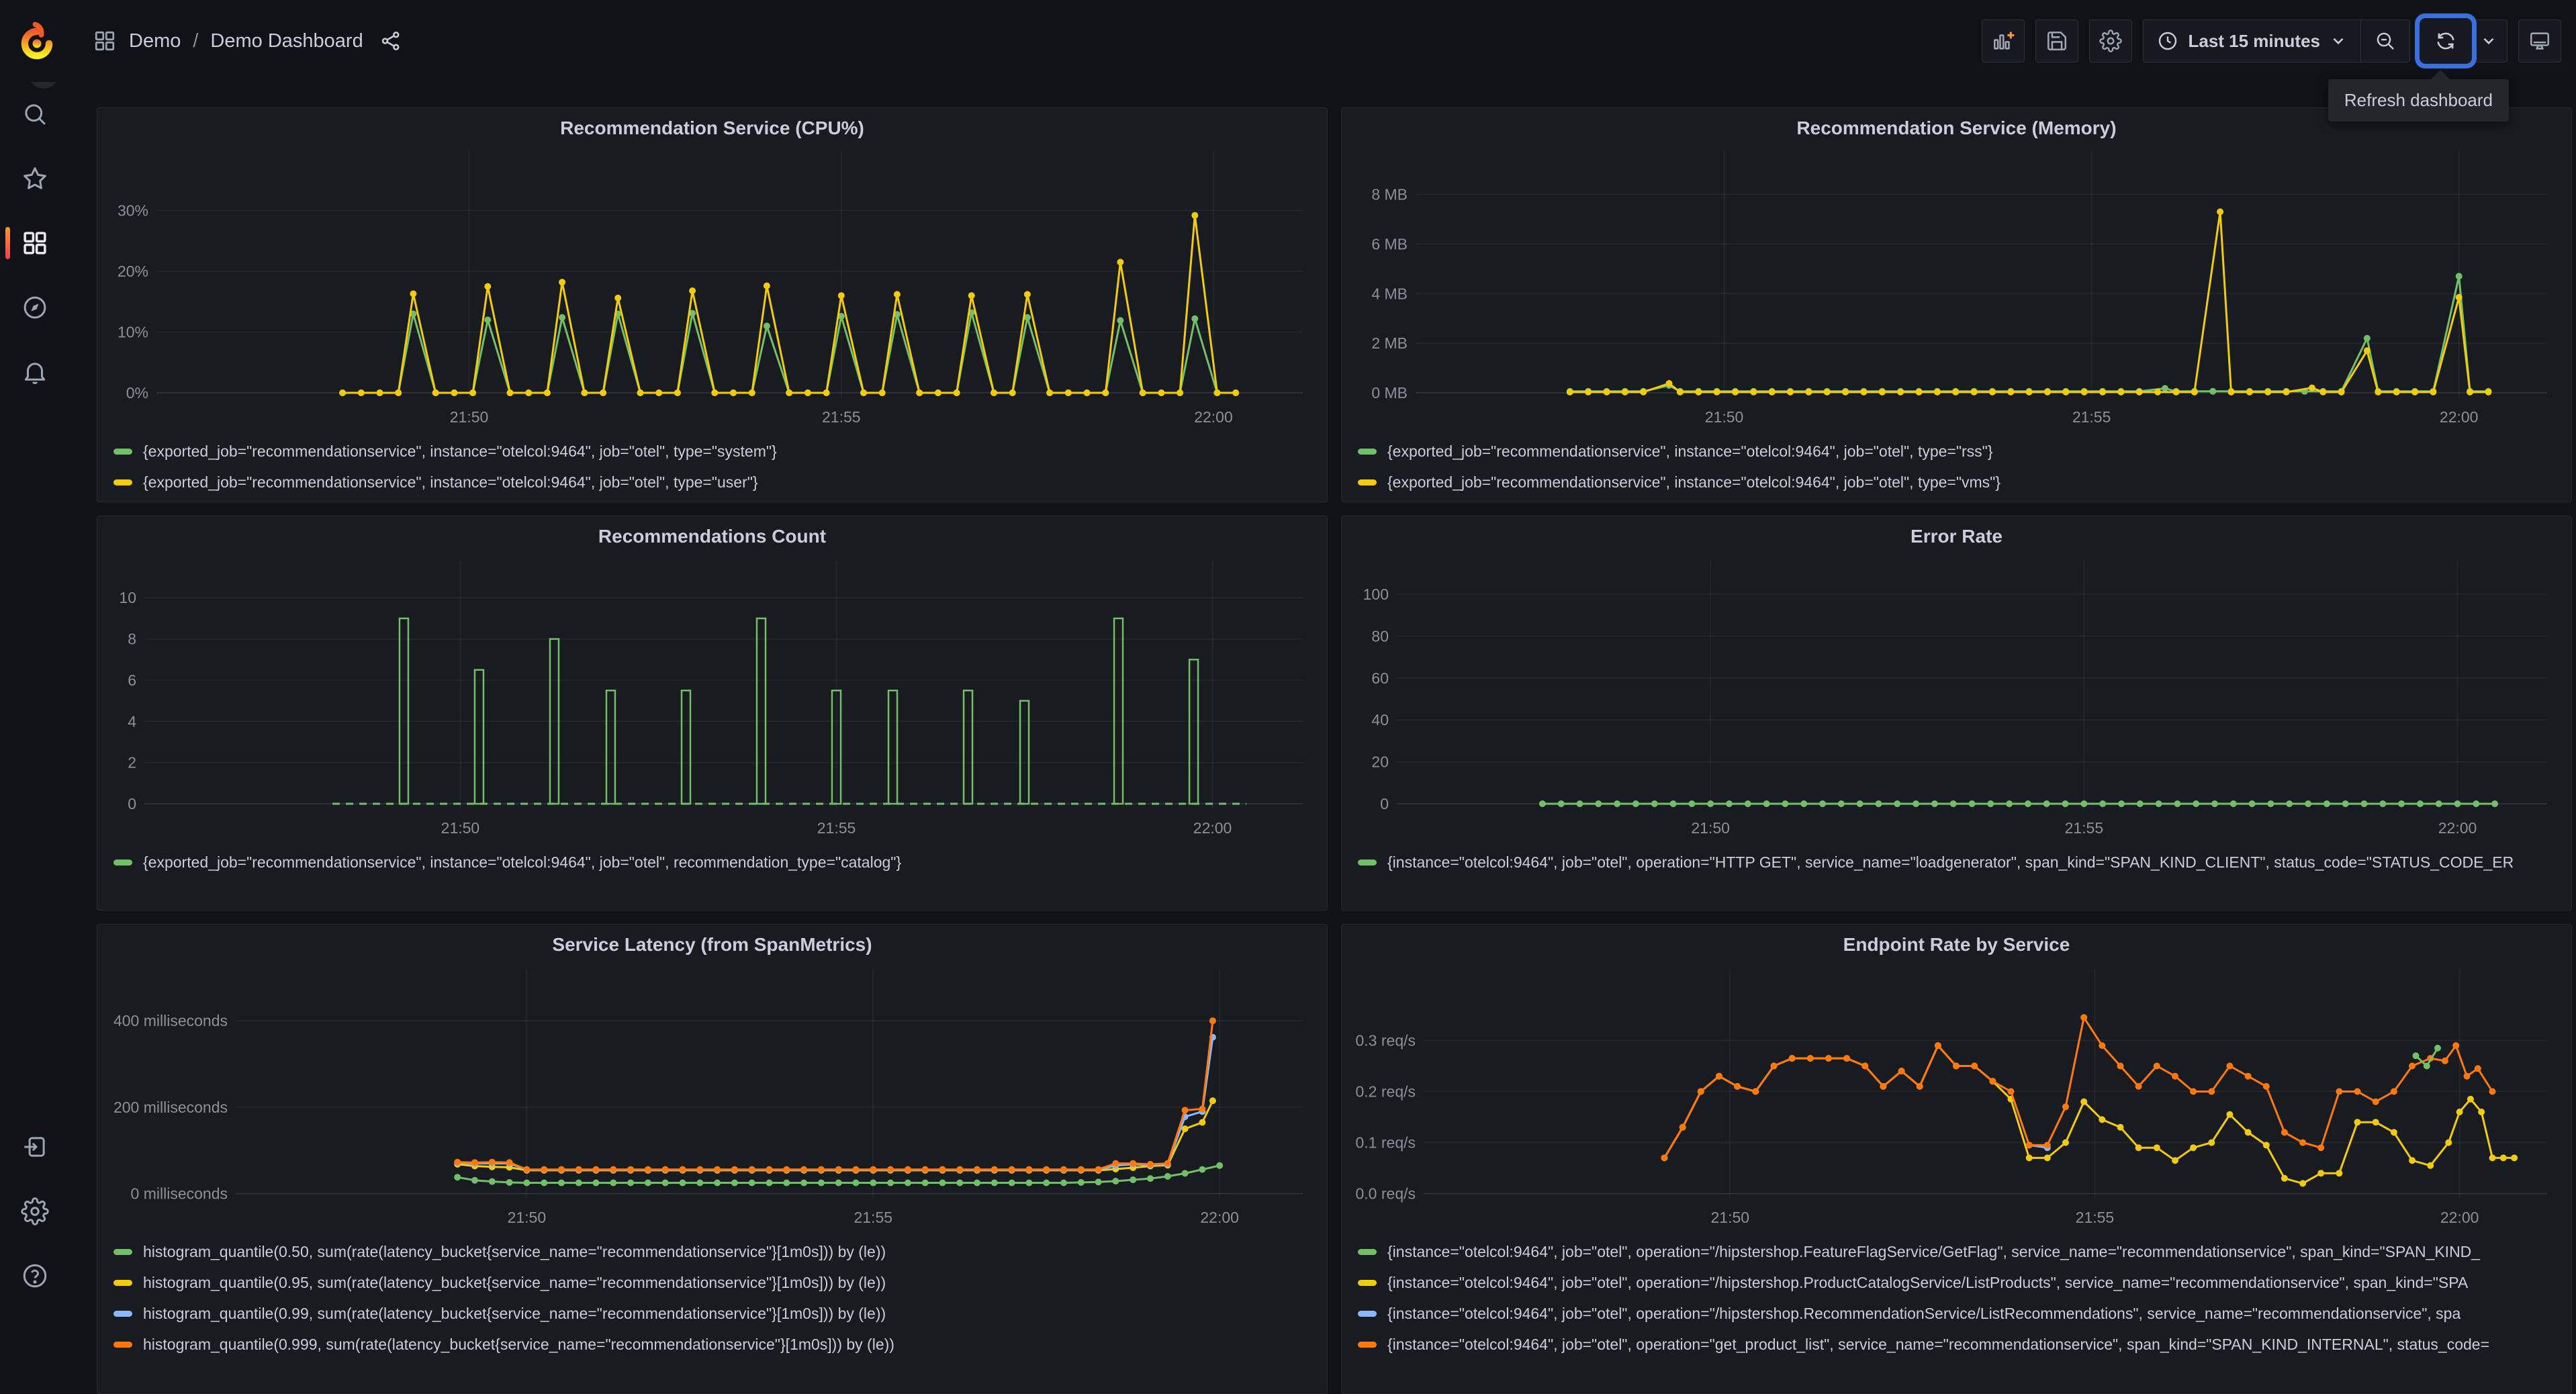 The width and height of the screenshot is (2576, 1394). What do you see at coordinates (712, 536) in the screenshot?
I see `panel-title: Recommendations Count` at bounding box center [712, 536].